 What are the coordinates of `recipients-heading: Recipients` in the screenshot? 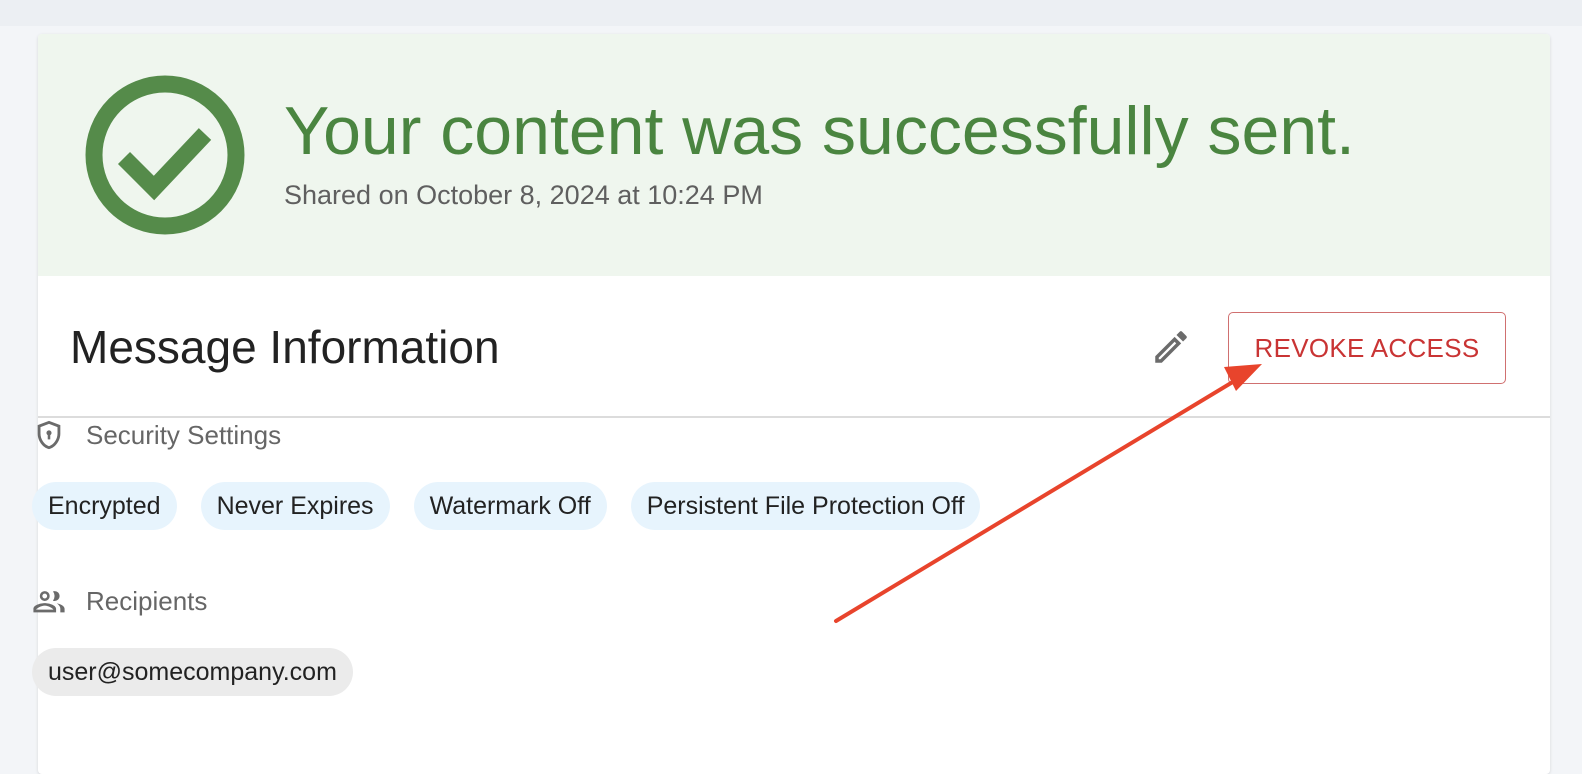 It's located at (119, 601).